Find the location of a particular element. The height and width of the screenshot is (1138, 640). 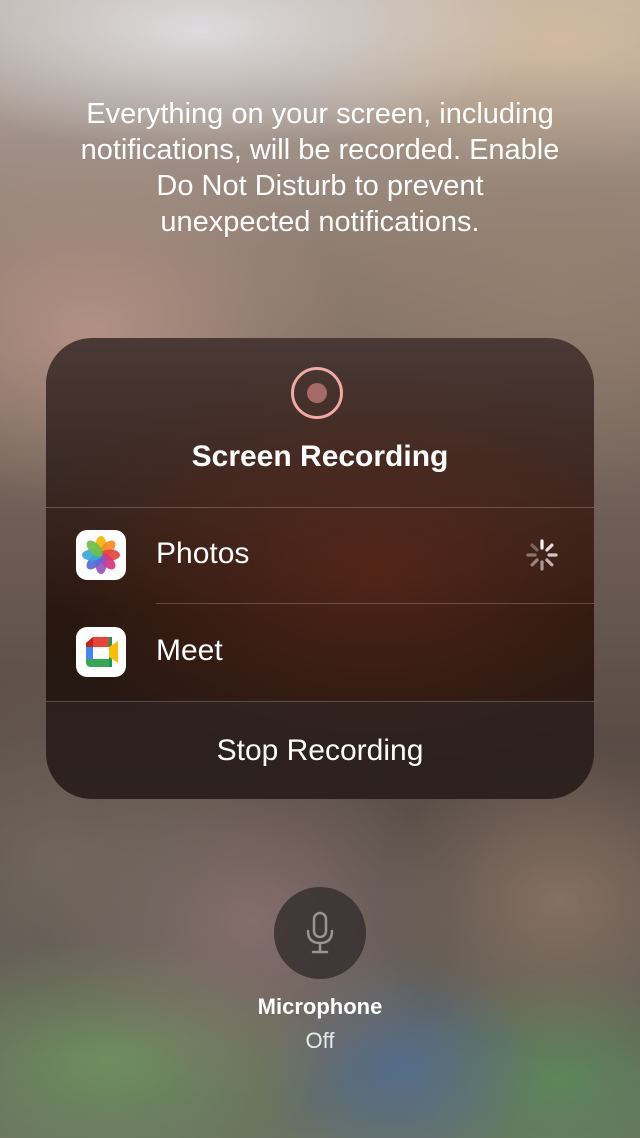

app-row-photos: Photos is located at coordinates (320, 555).